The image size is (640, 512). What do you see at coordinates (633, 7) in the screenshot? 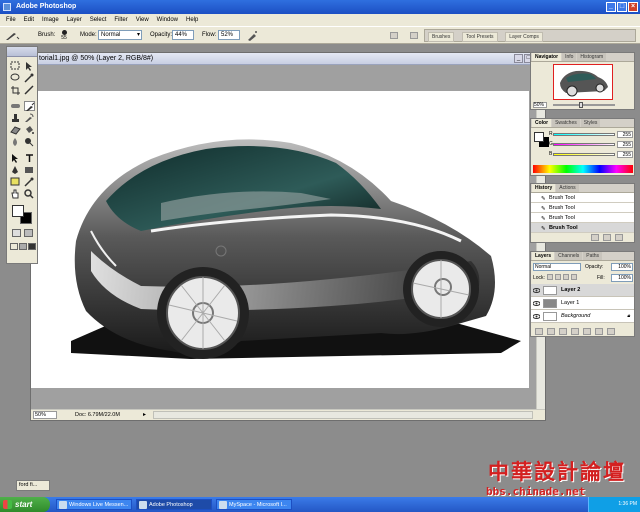
I see `close-button: ×` at bounding box center [633, 7].